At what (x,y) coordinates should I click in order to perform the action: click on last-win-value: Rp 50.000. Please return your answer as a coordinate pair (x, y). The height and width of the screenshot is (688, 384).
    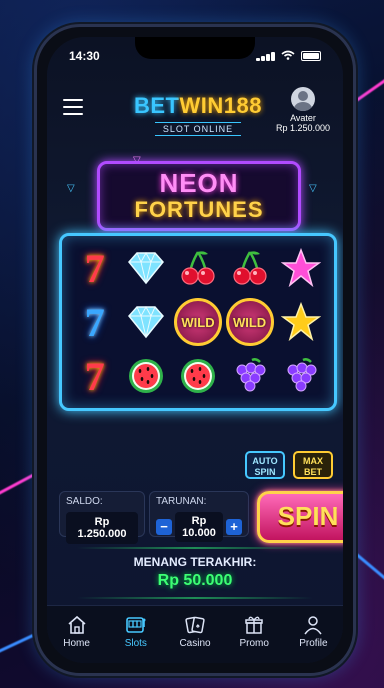
    Looking at the image, I should click on (195, 580).